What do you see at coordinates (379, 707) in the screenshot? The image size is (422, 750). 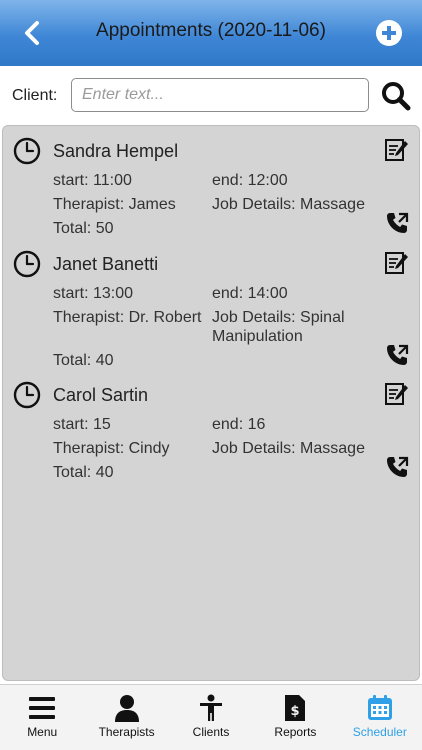 I see `calendar-icon` at bounding box center [379, 707].